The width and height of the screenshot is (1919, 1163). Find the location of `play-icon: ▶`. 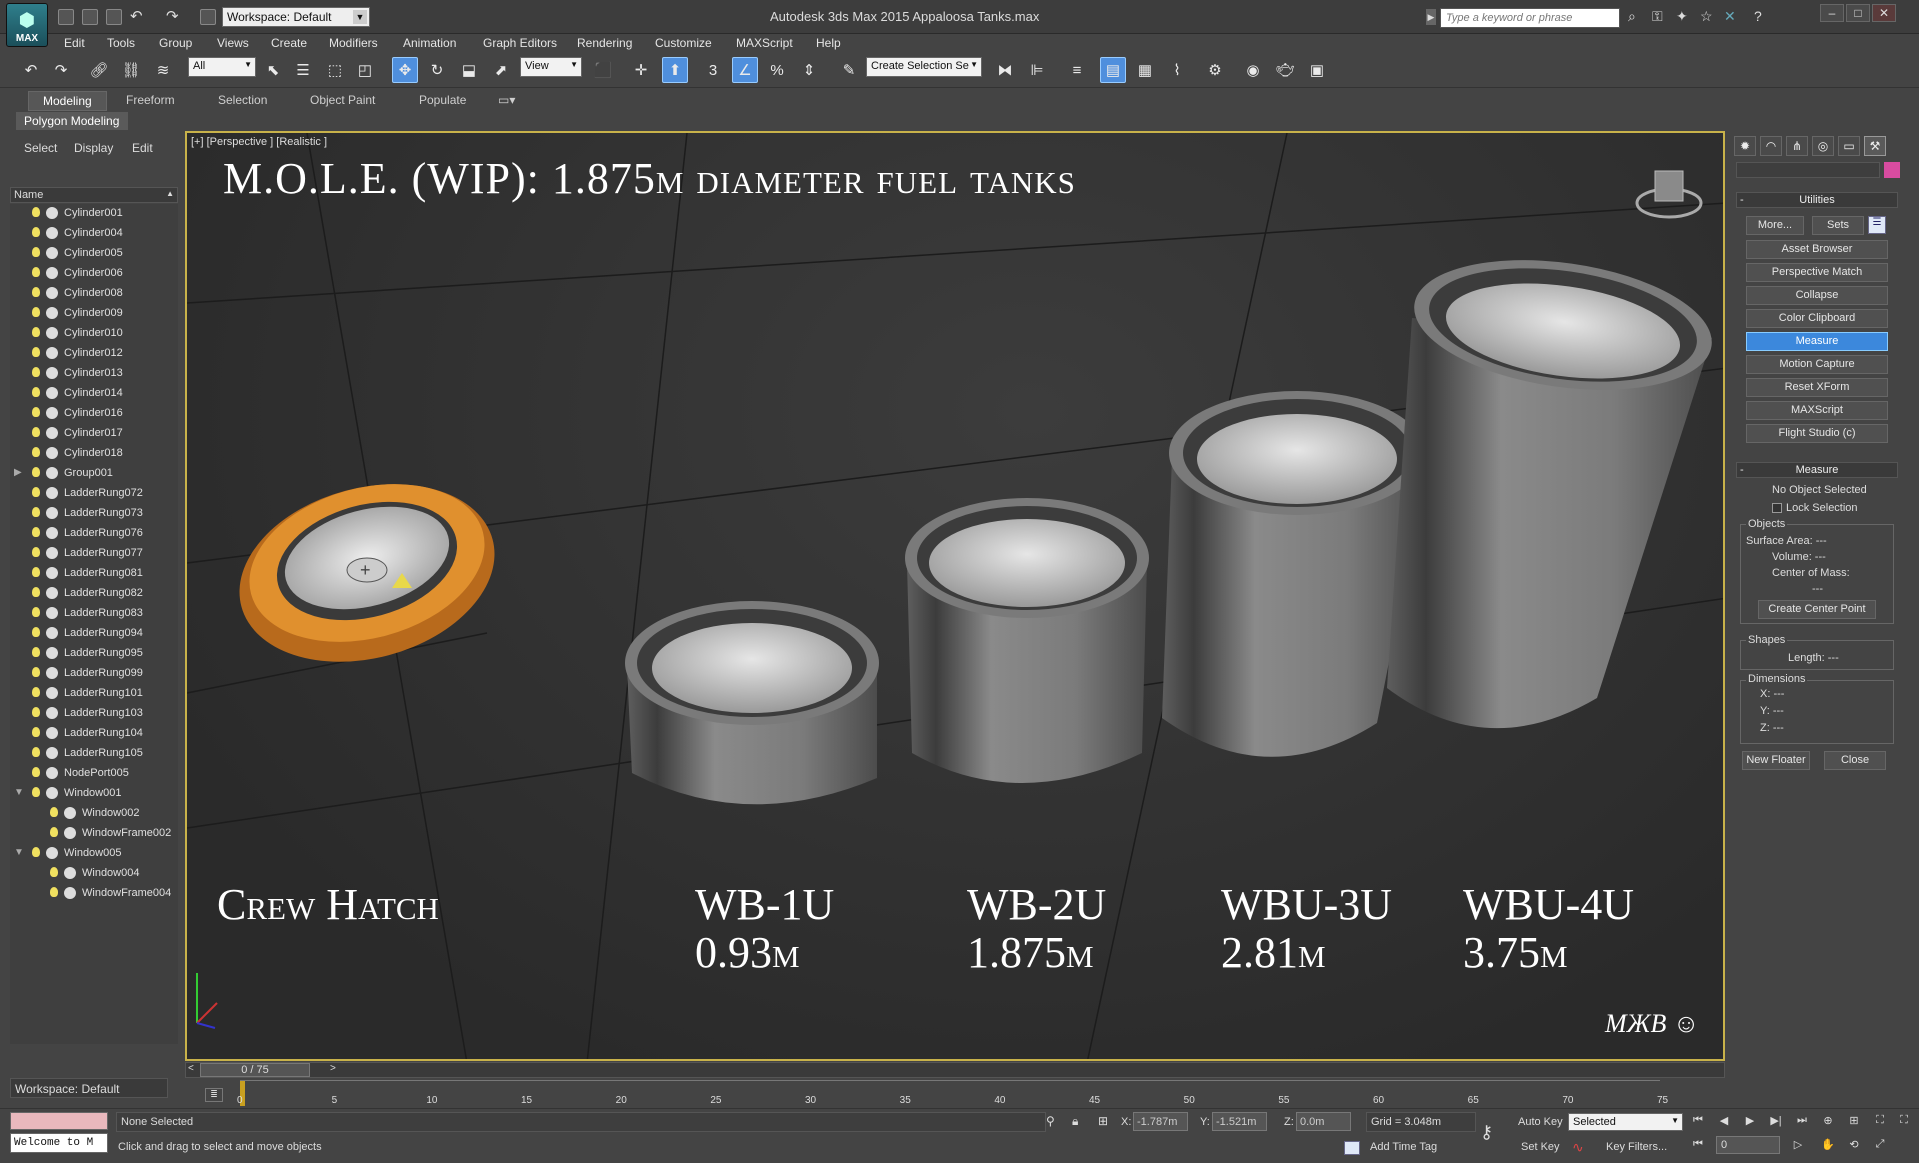

play-icon: ▶ is located at coordinates (1750, 1122).